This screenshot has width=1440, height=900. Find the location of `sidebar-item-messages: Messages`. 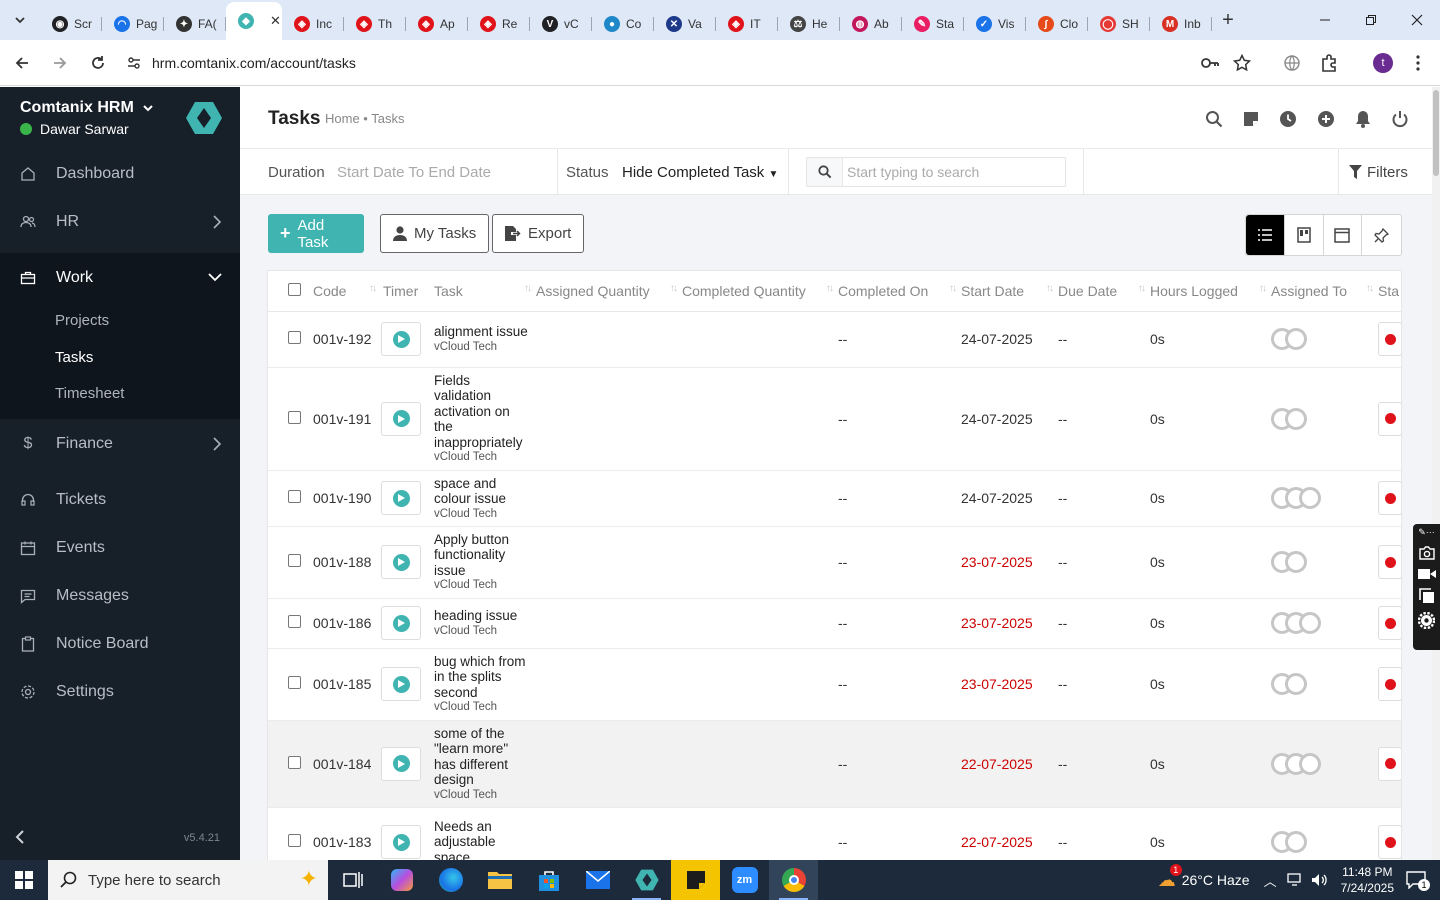

sidebar-item-messages: Messages is located at coordinates (120, 596).